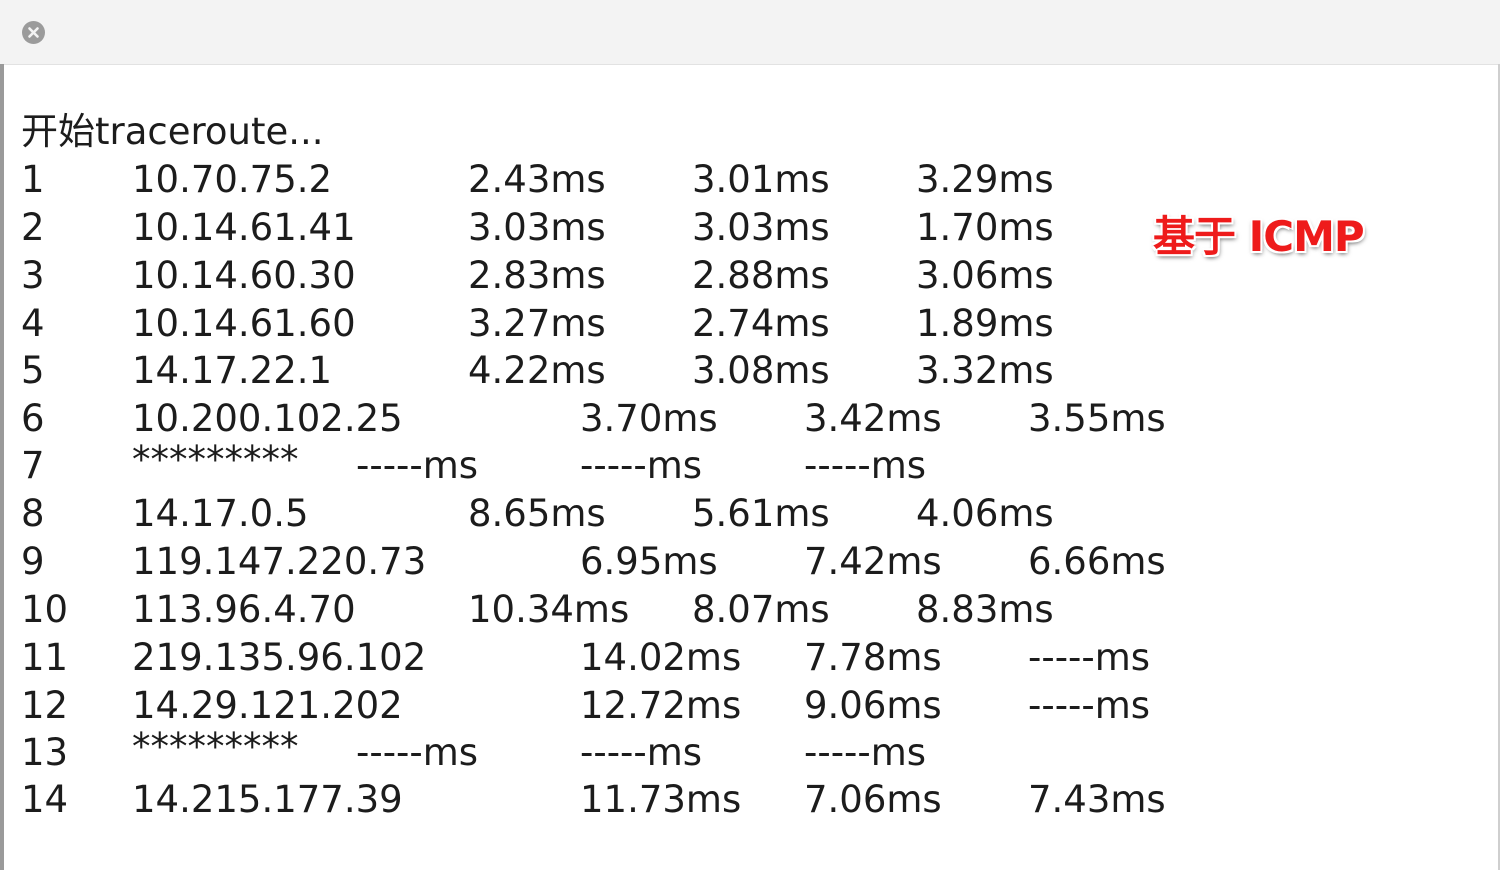  Describe the element at coordinates (649, 418) in the screenshot. I see `hop-time-1: 3.70ms` at that location.